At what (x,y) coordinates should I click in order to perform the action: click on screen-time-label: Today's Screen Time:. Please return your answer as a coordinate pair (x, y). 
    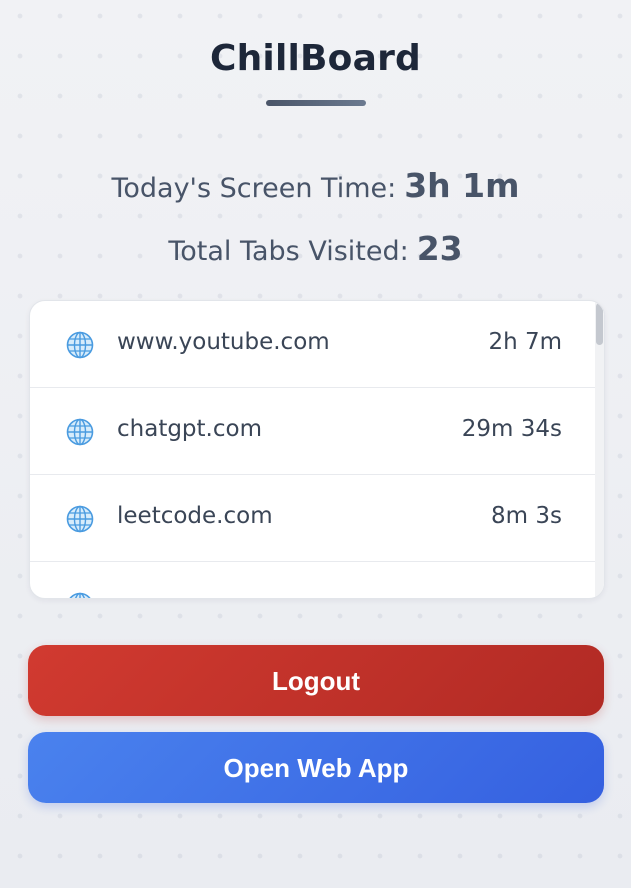
    Looking at the image, I should click on (254, 188).